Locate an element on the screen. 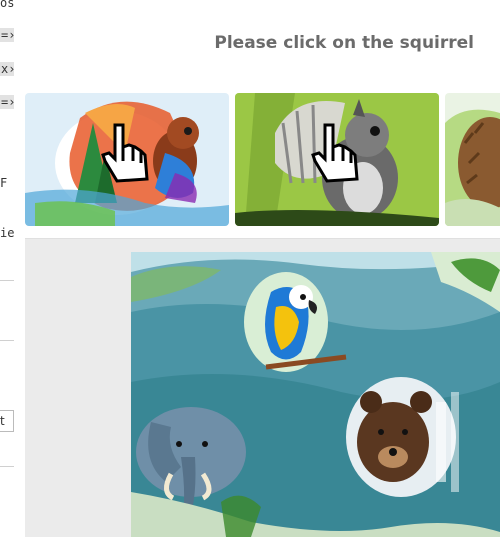 The width and height of the screenshot is (500, 537). fragment-text-5: F is located at coordinates (4, 183).